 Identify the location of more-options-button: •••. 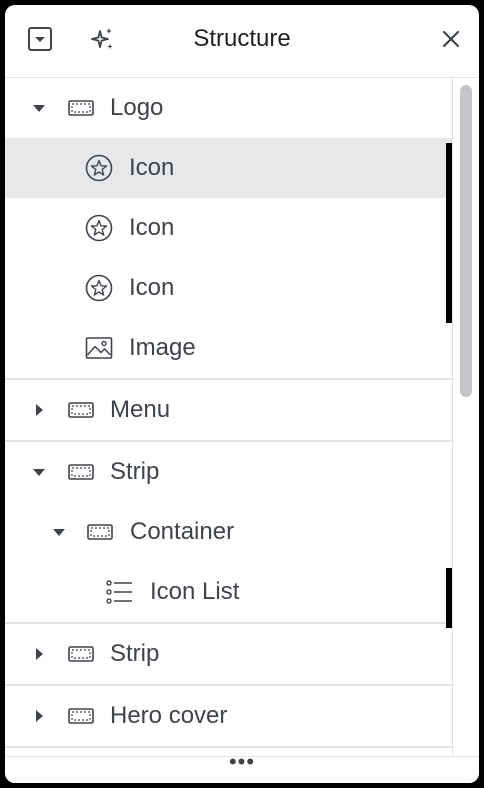
(242, 762).